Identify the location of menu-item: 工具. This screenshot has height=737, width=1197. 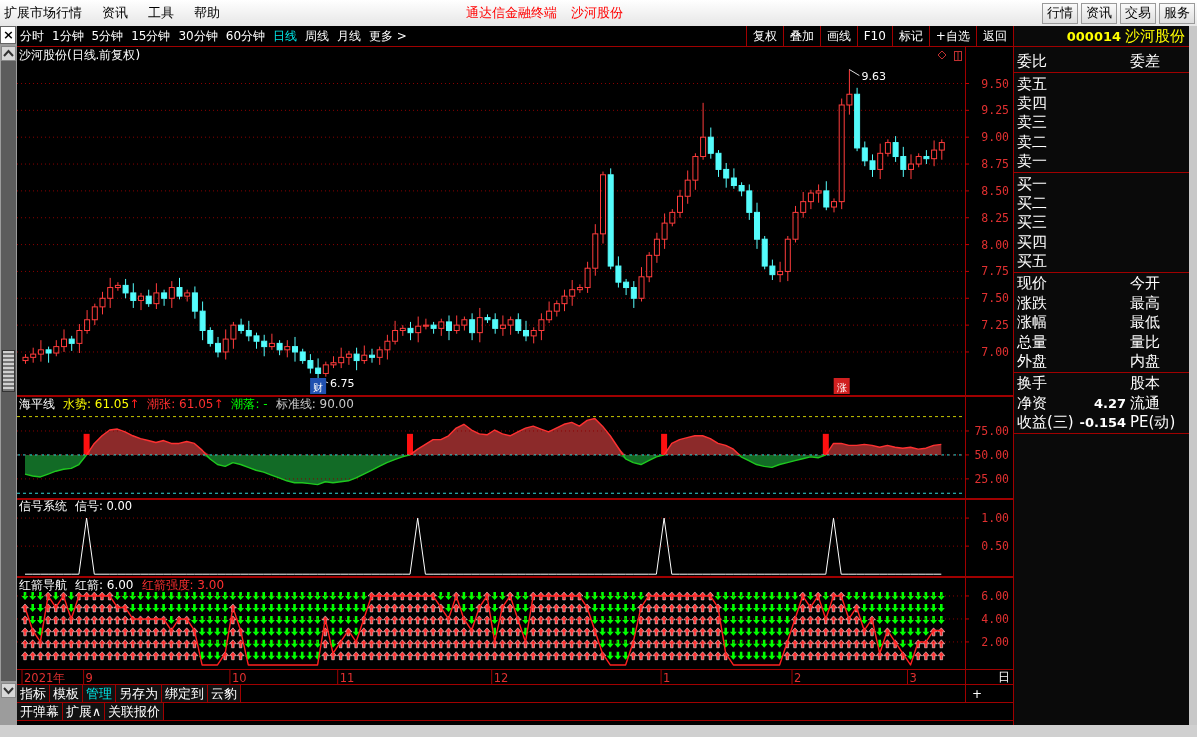
(165, 13).